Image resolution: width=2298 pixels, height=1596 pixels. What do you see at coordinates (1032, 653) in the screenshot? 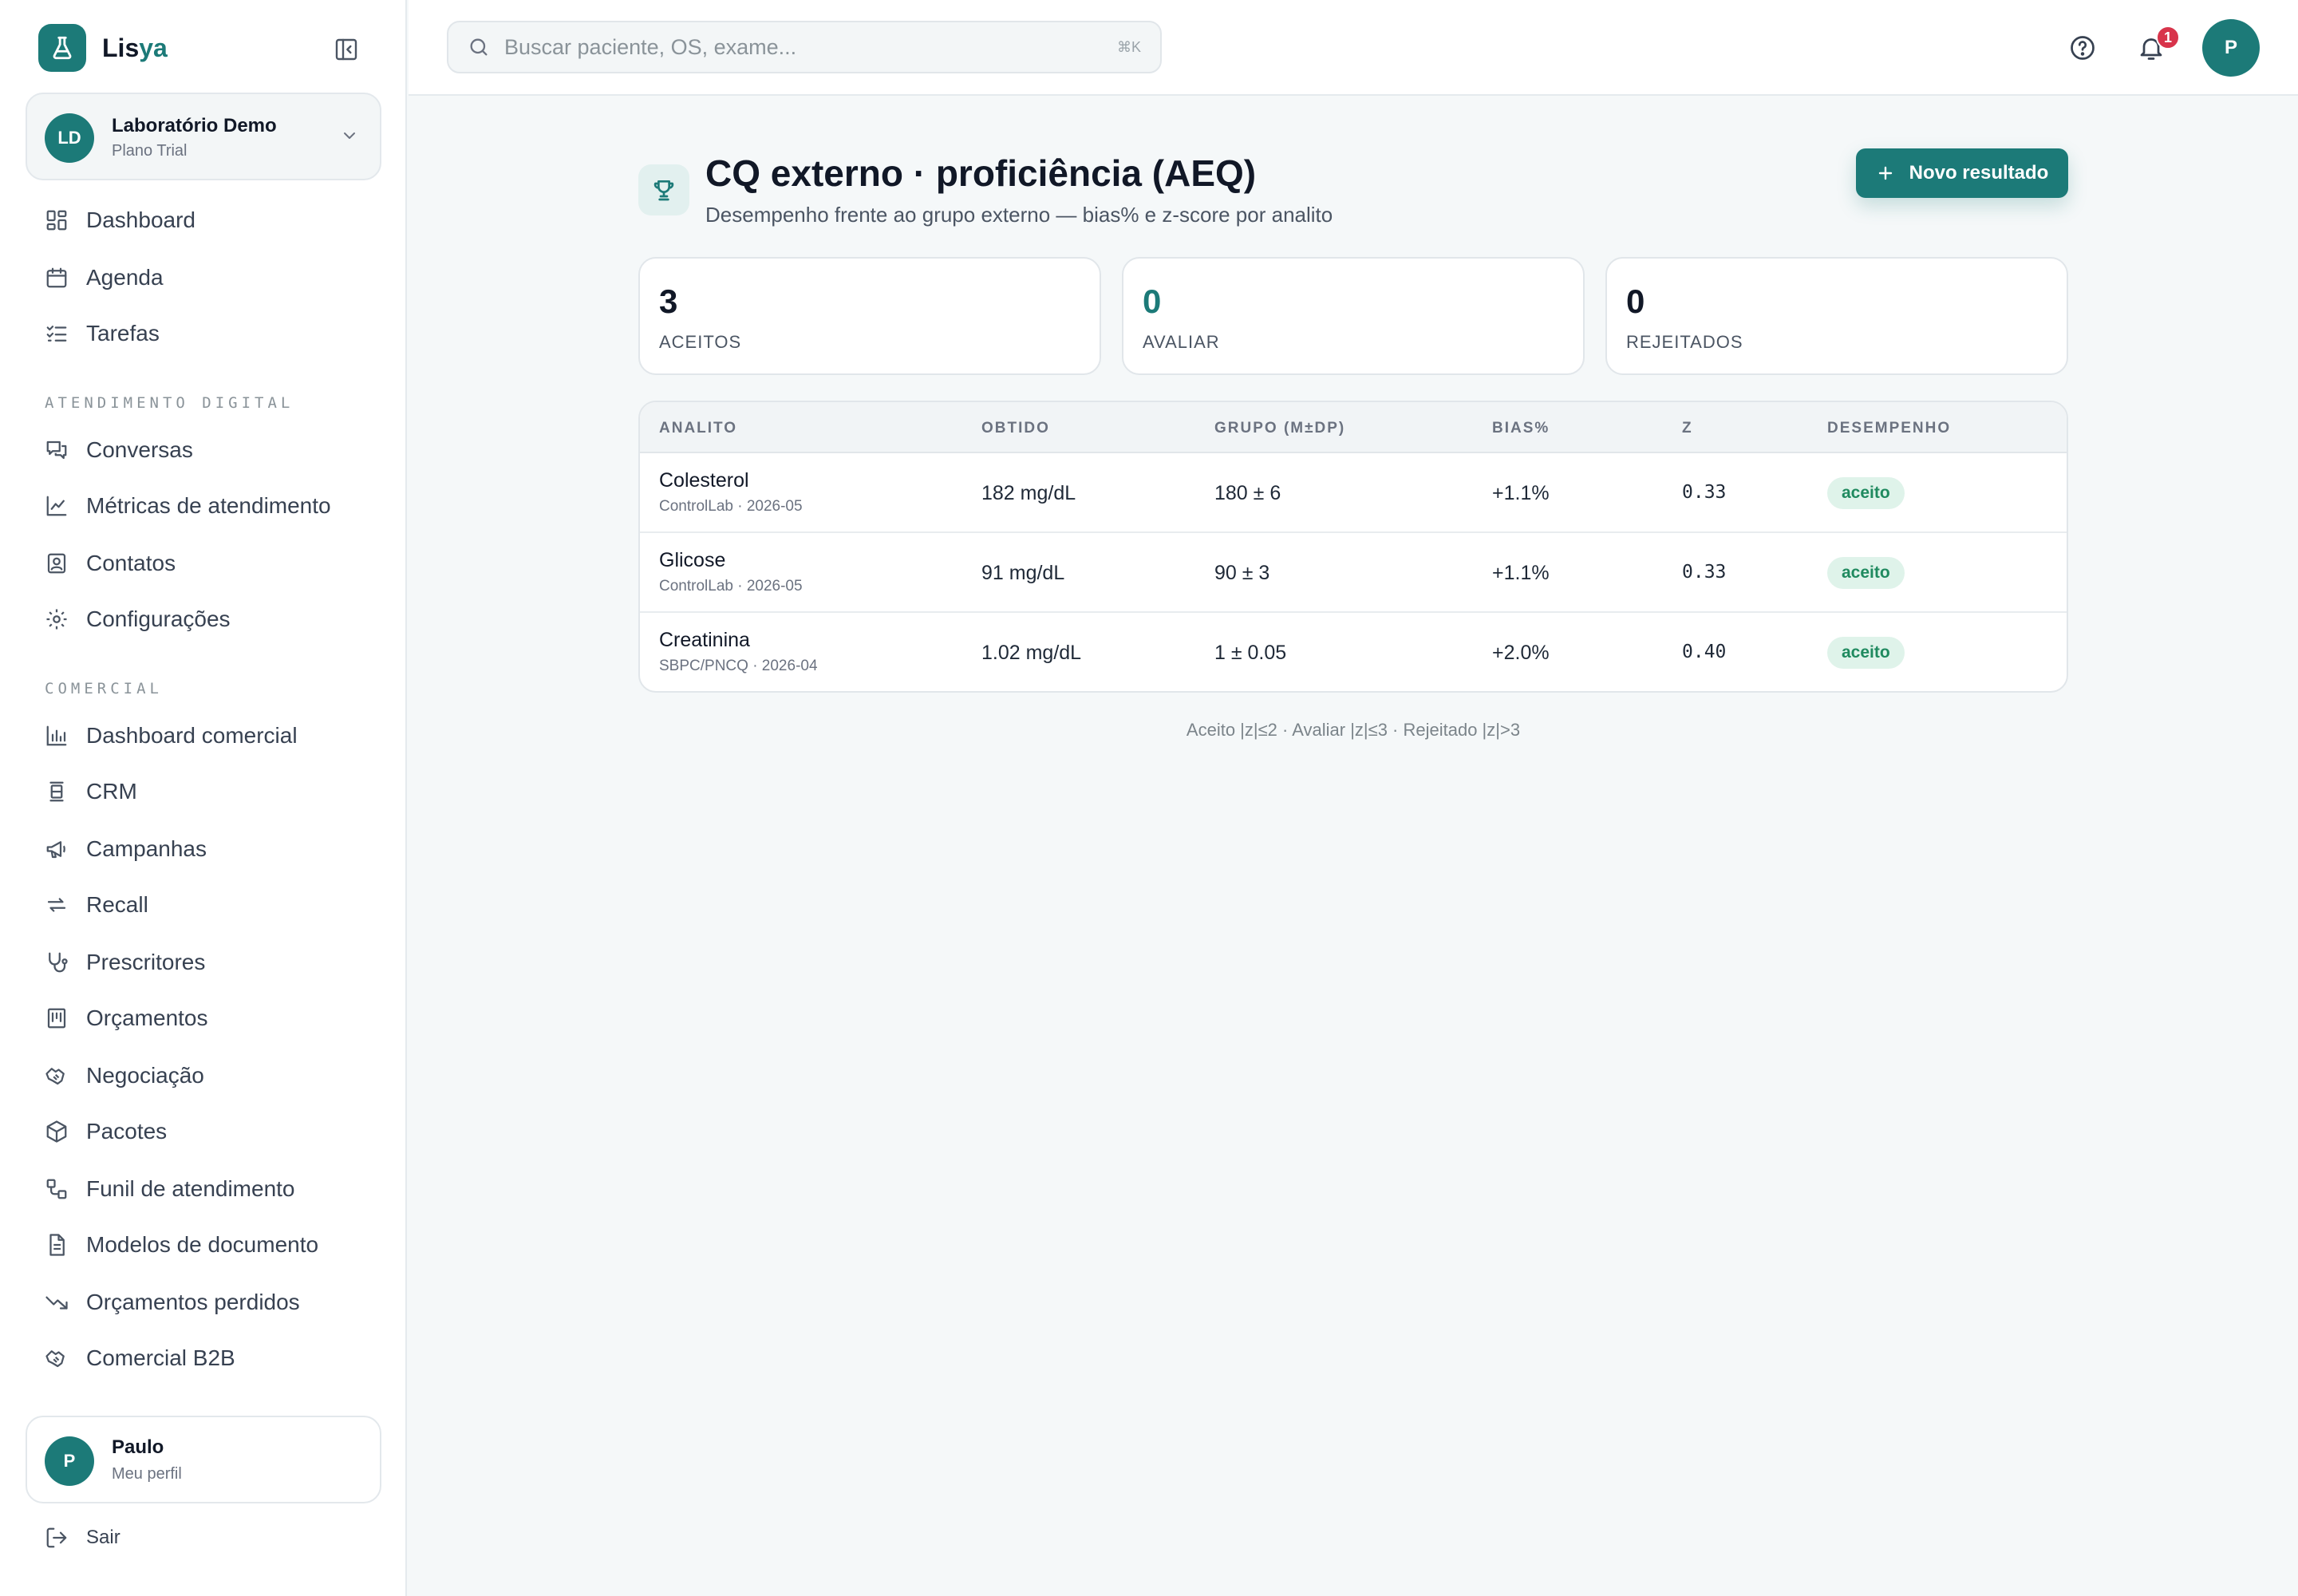
I see `obtido-value: 1.02 mg/dL` at bounding box center [1032, 653].